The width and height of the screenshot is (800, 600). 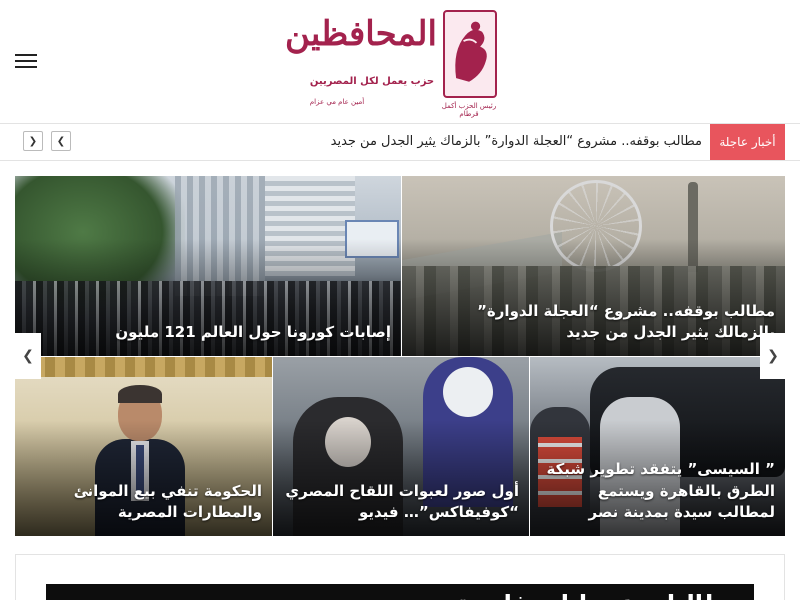 I want to click on section-heading: مطالبات عمرانات فاصبة, so click(x=400, y=592).